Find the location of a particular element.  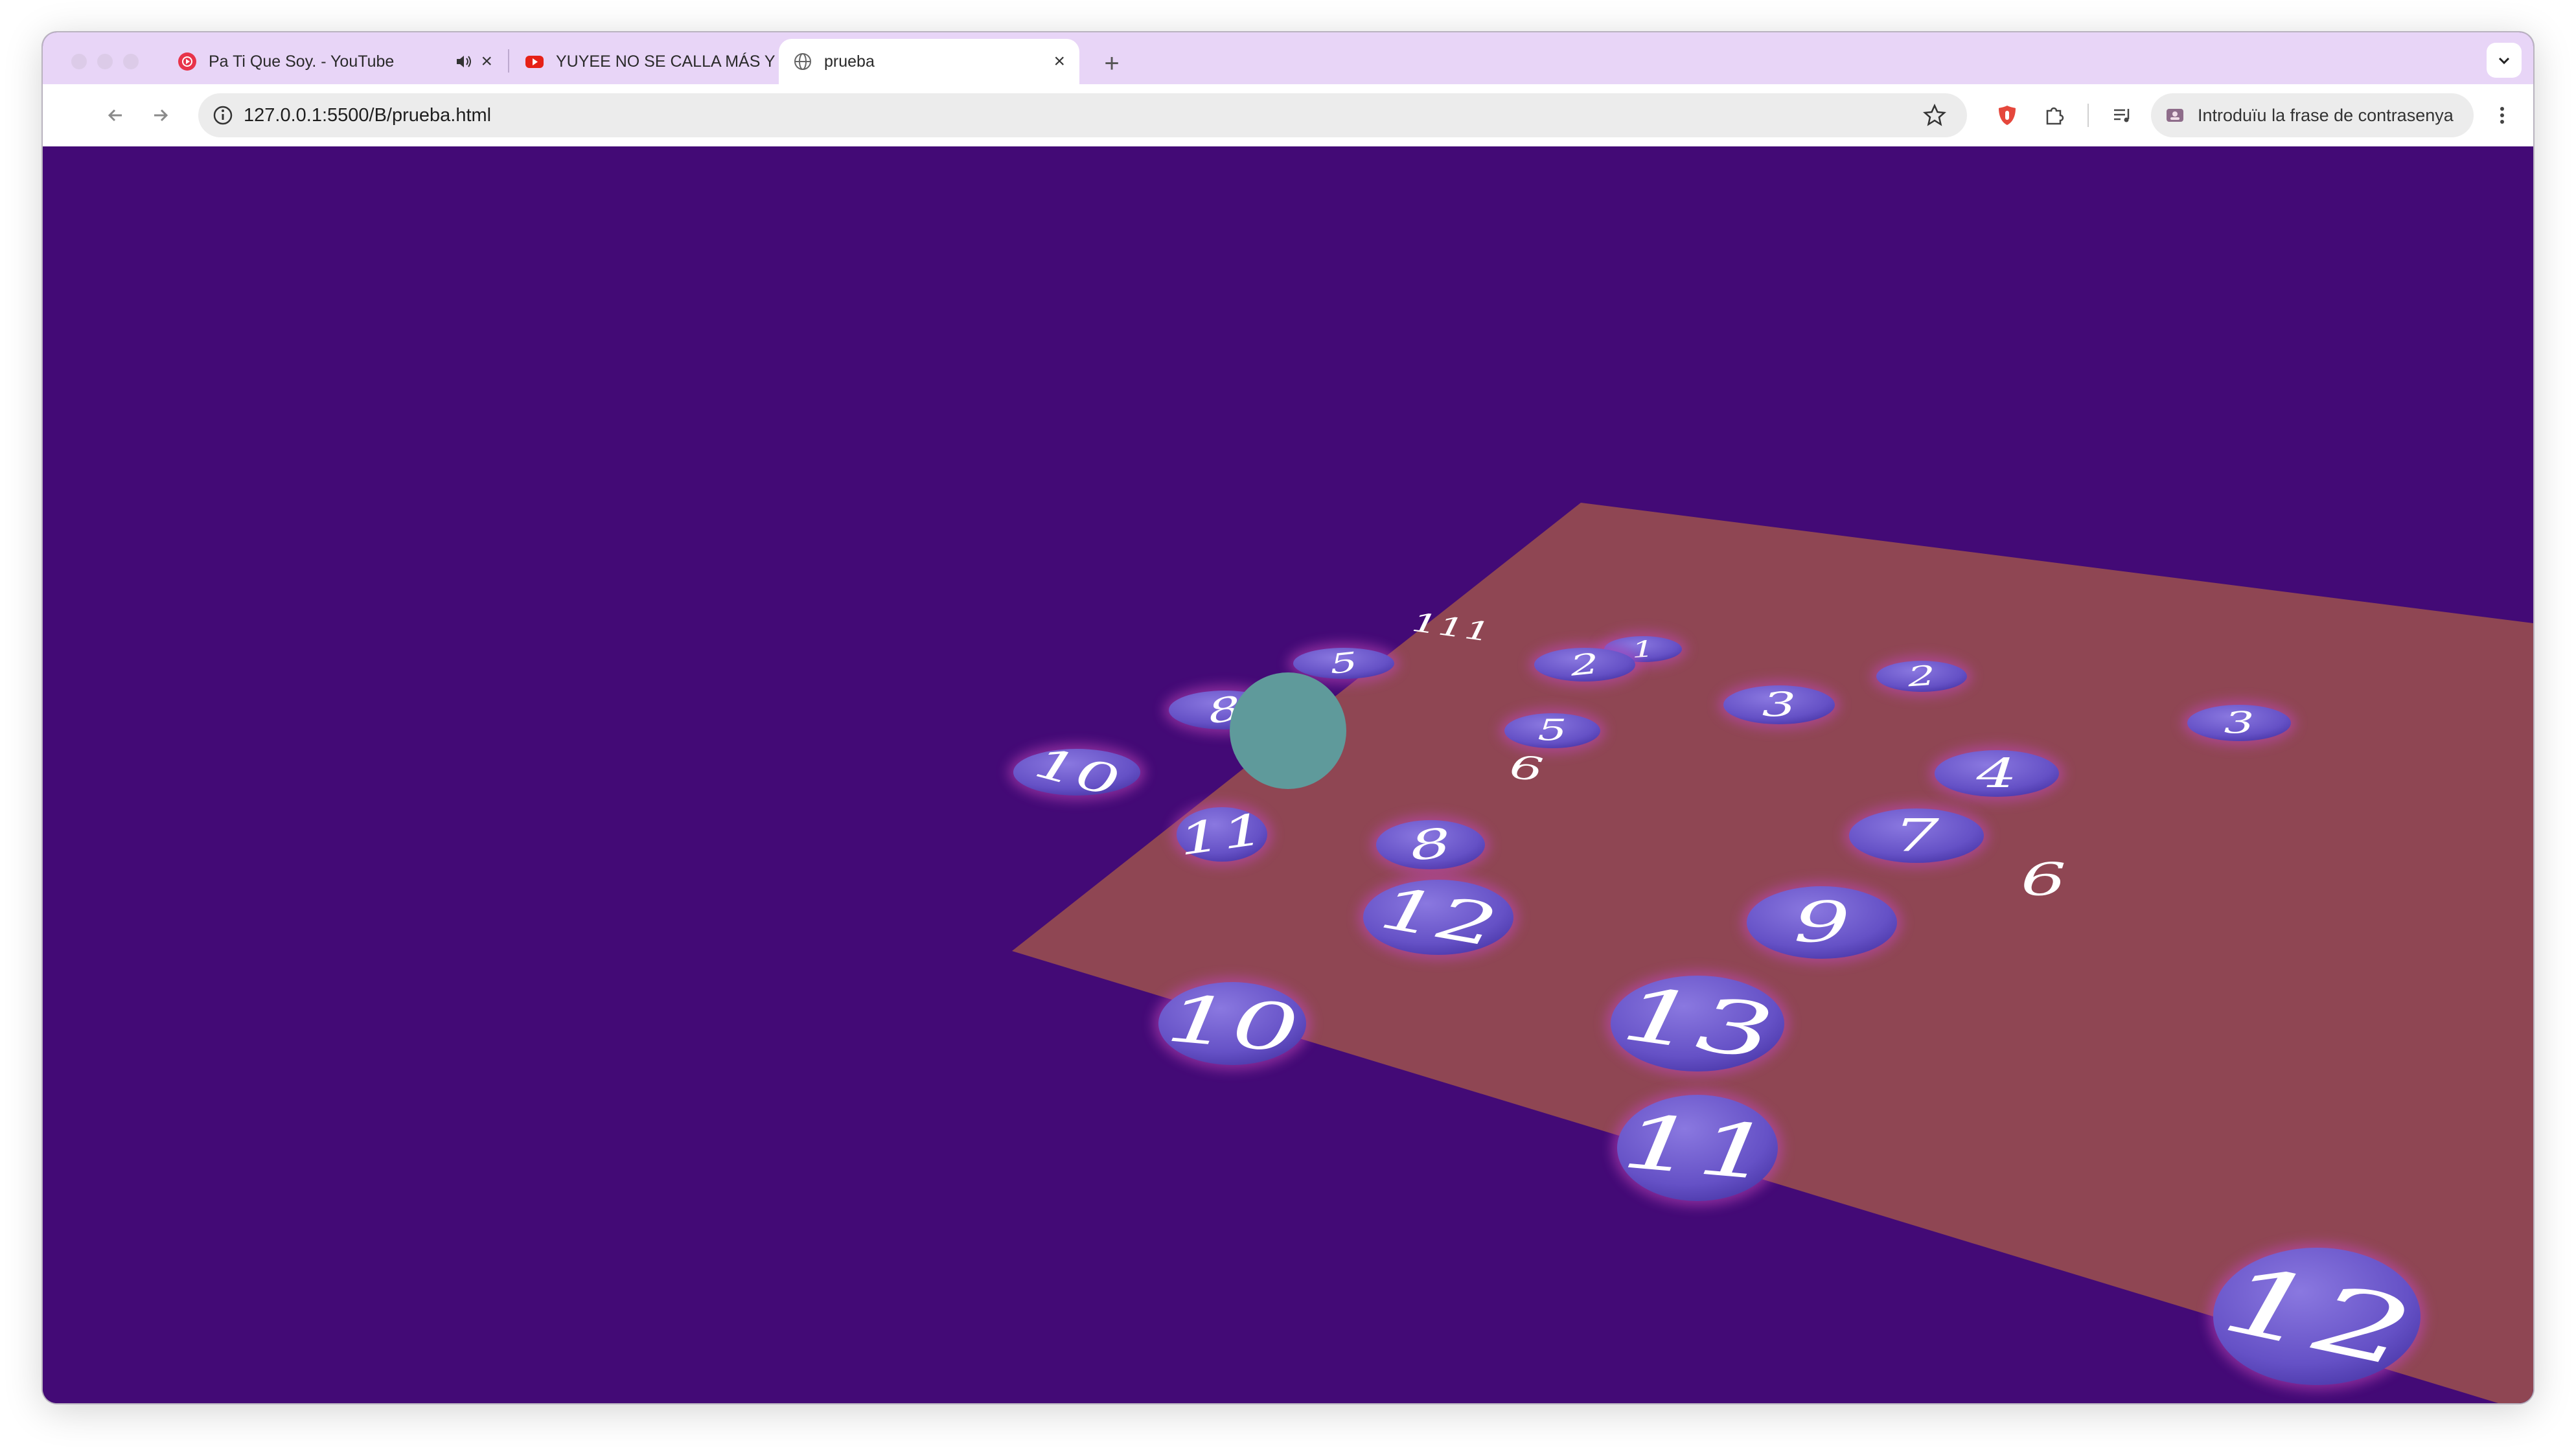

token-label: 4 is located at coordinates (1996, 774).